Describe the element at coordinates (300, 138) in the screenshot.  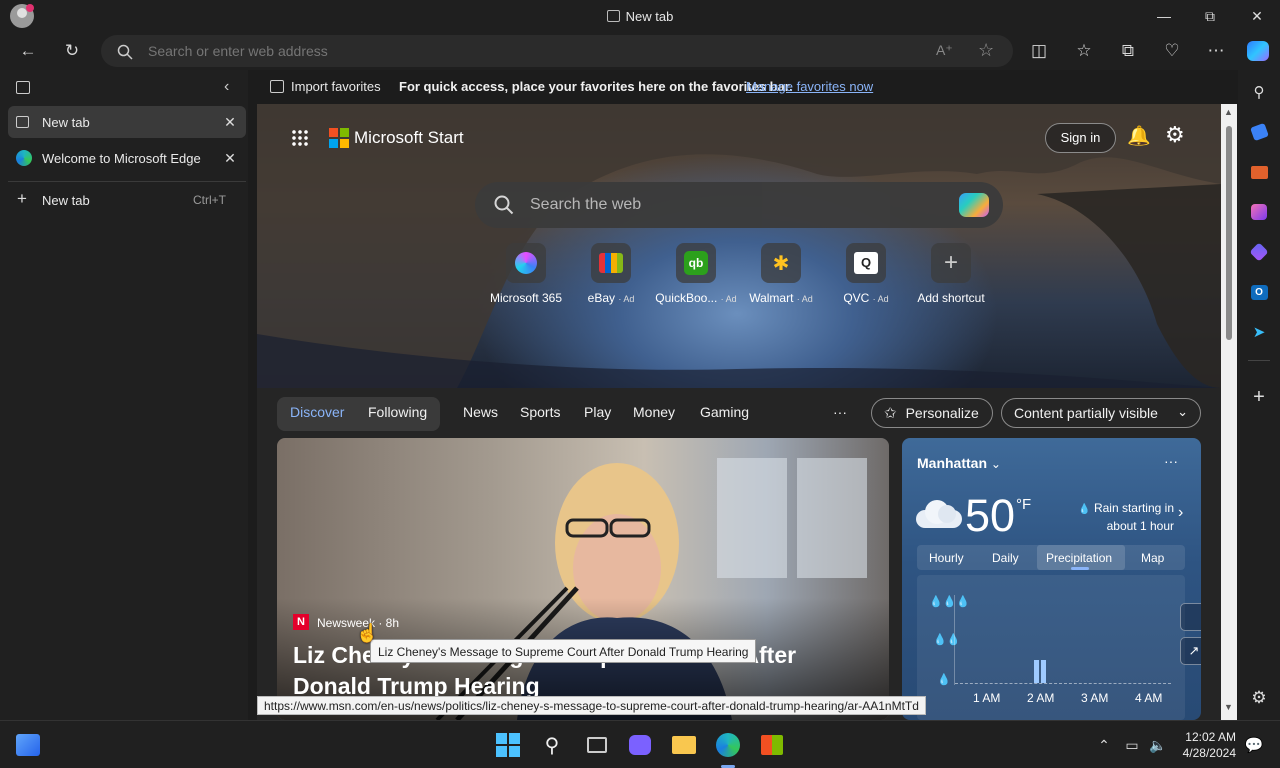
I see `apps-launcher-icon` at that location.